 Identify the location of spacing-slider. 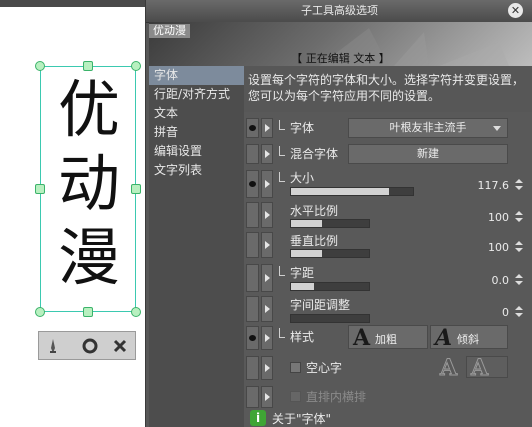
(330, 286).